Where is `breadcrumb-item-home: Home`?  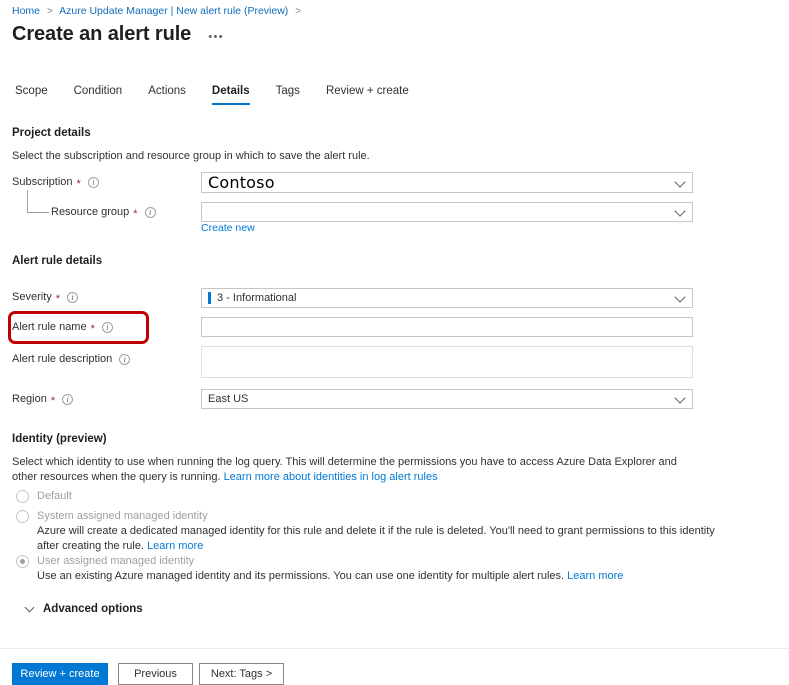
breadcrumb-item-home: Home is located at coordinates (26, 11).